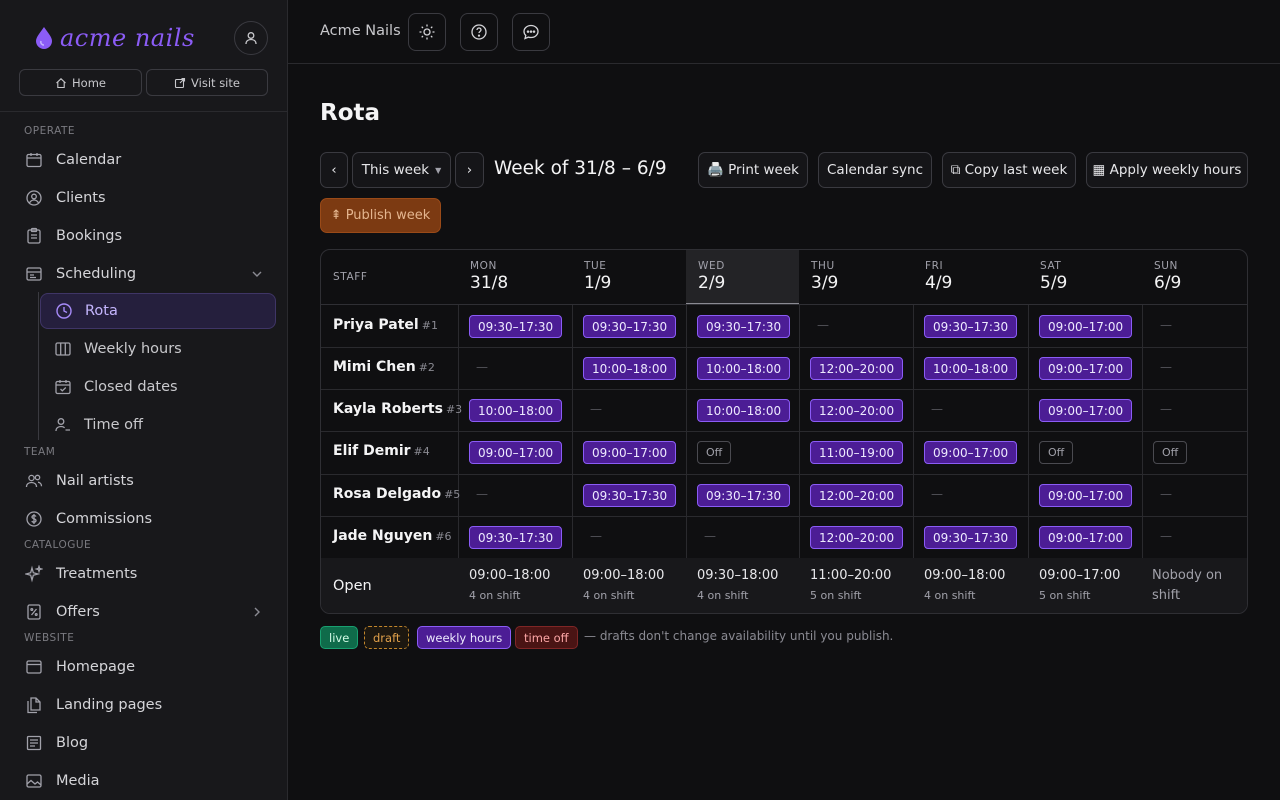 The height and width of the screenshot is (800, 1280). I want to click on day-header-date: 31/8, so click(489, 283).